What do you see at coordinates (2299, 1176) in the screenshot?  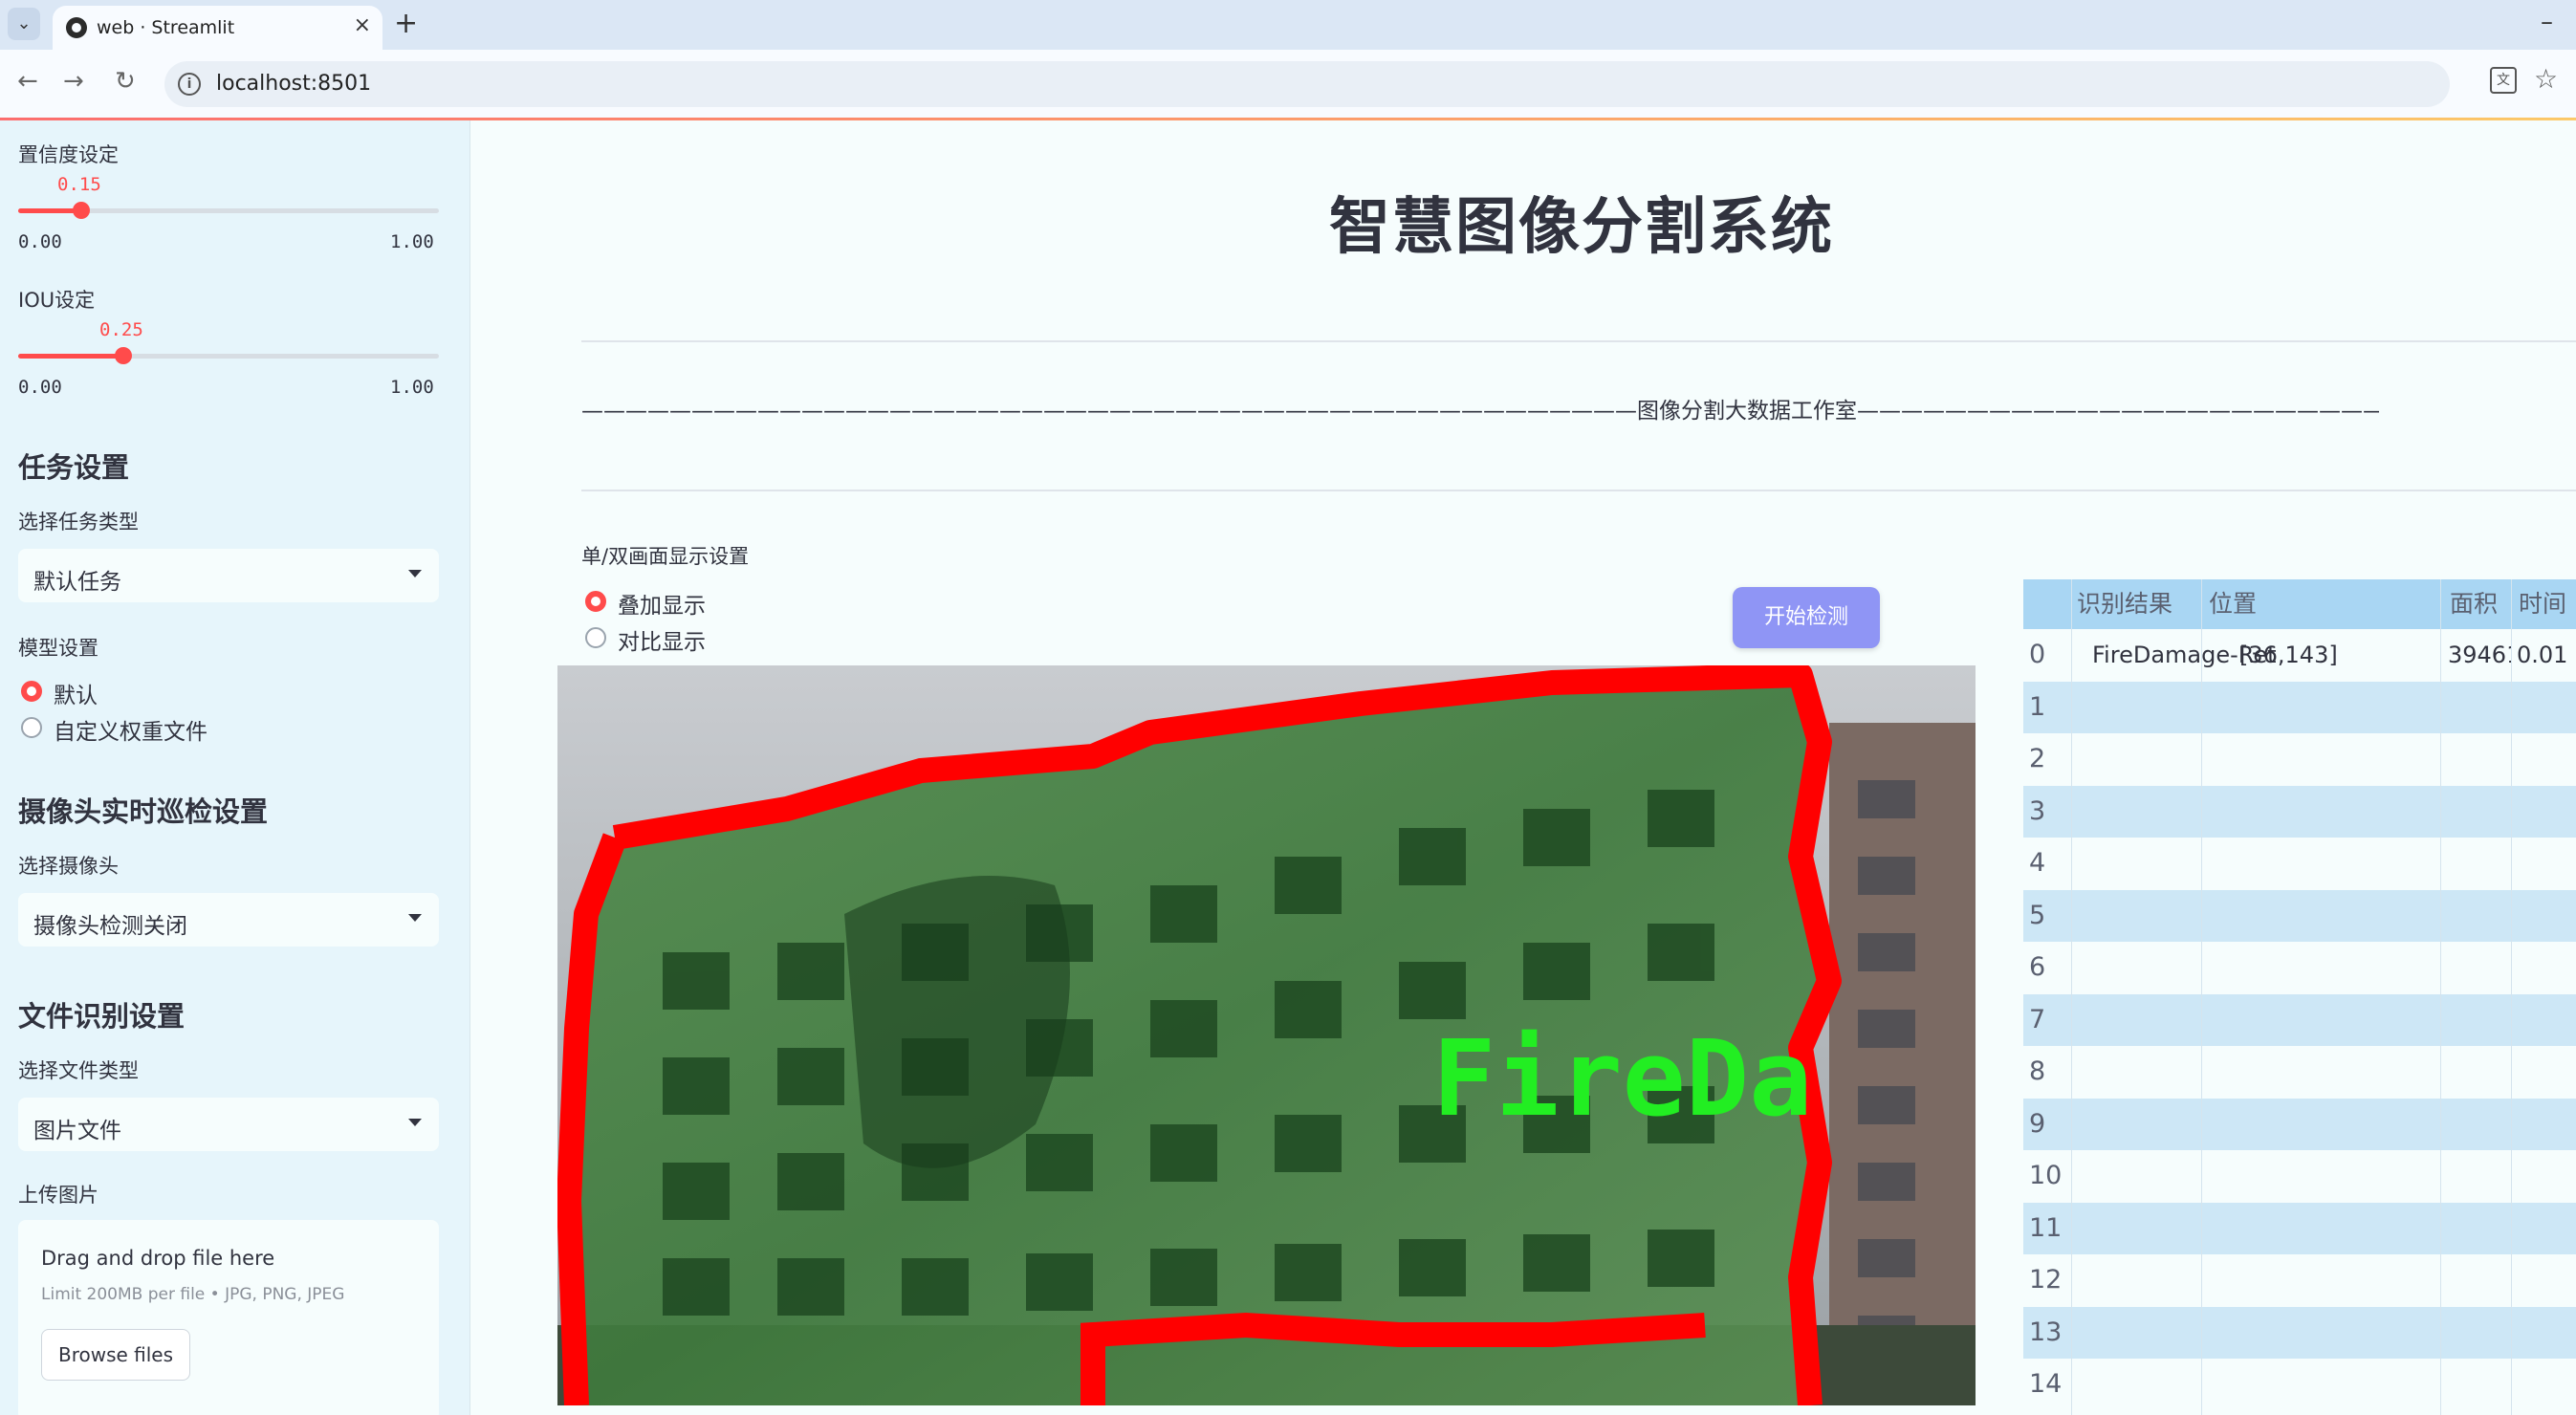 I see `table-row: 10` at bounding box center [2299, 1176].